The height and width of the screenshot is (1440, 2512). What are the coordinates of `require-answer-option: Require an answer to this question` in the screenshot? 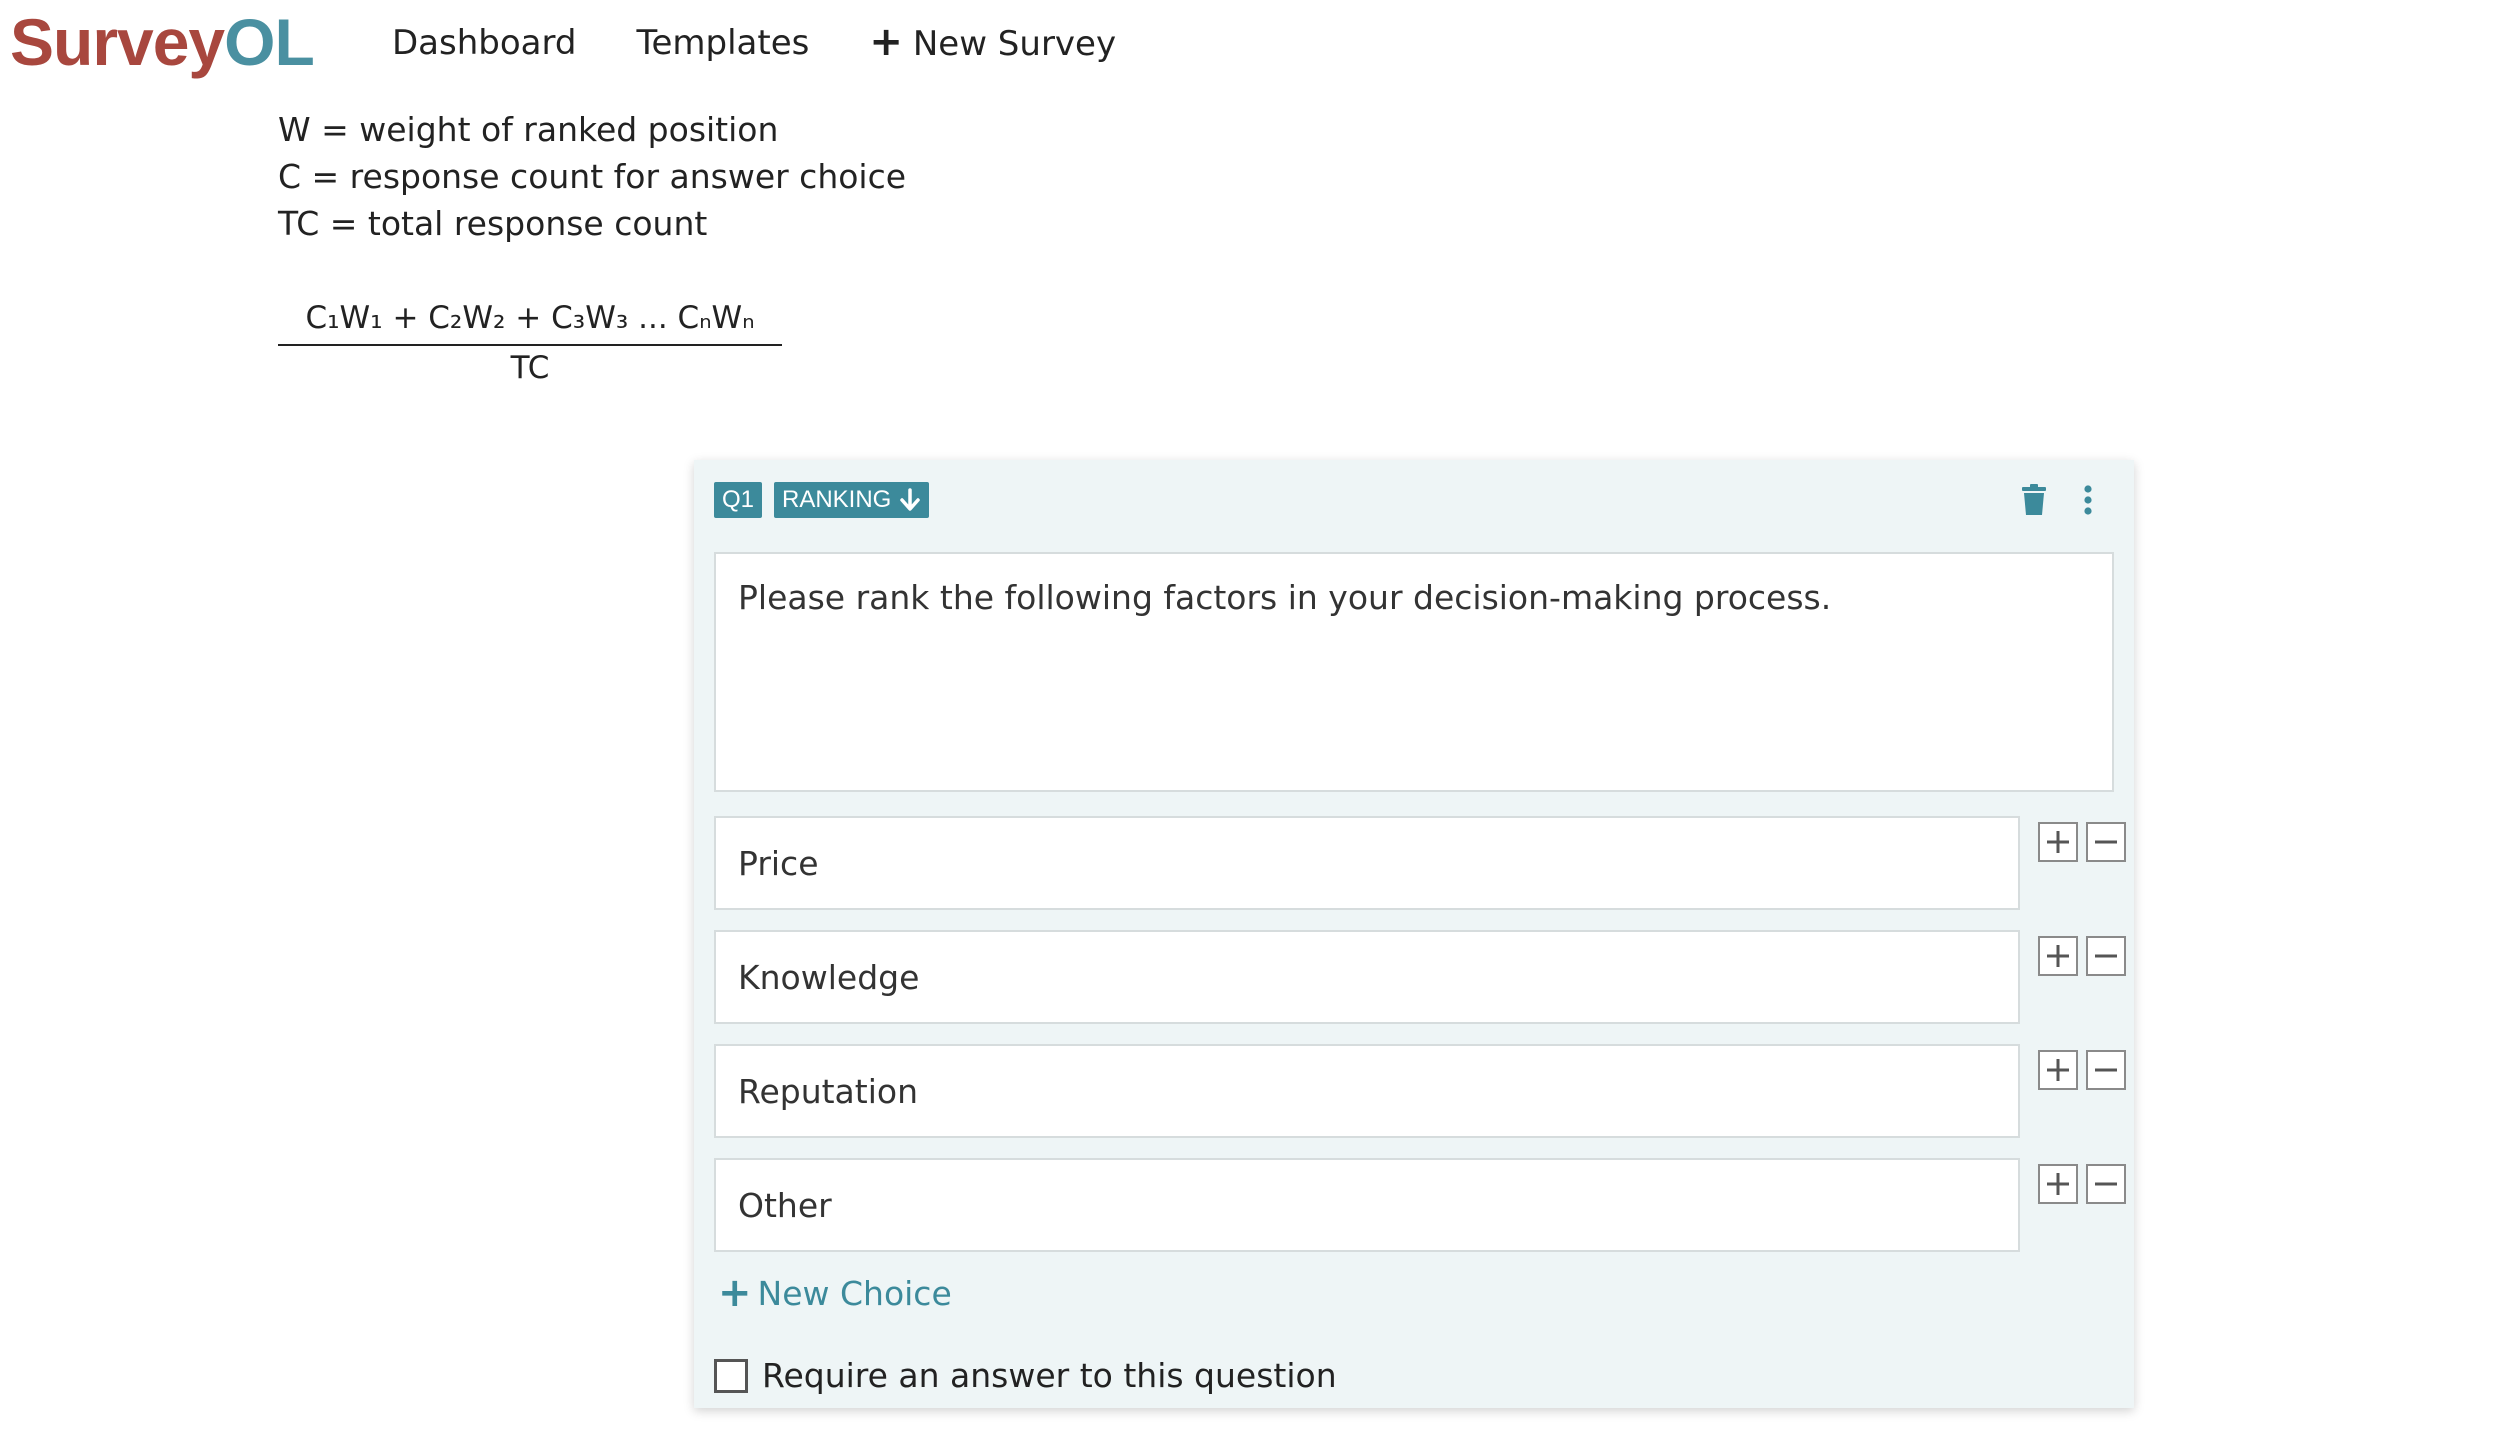 It's located at (1025, 1375).